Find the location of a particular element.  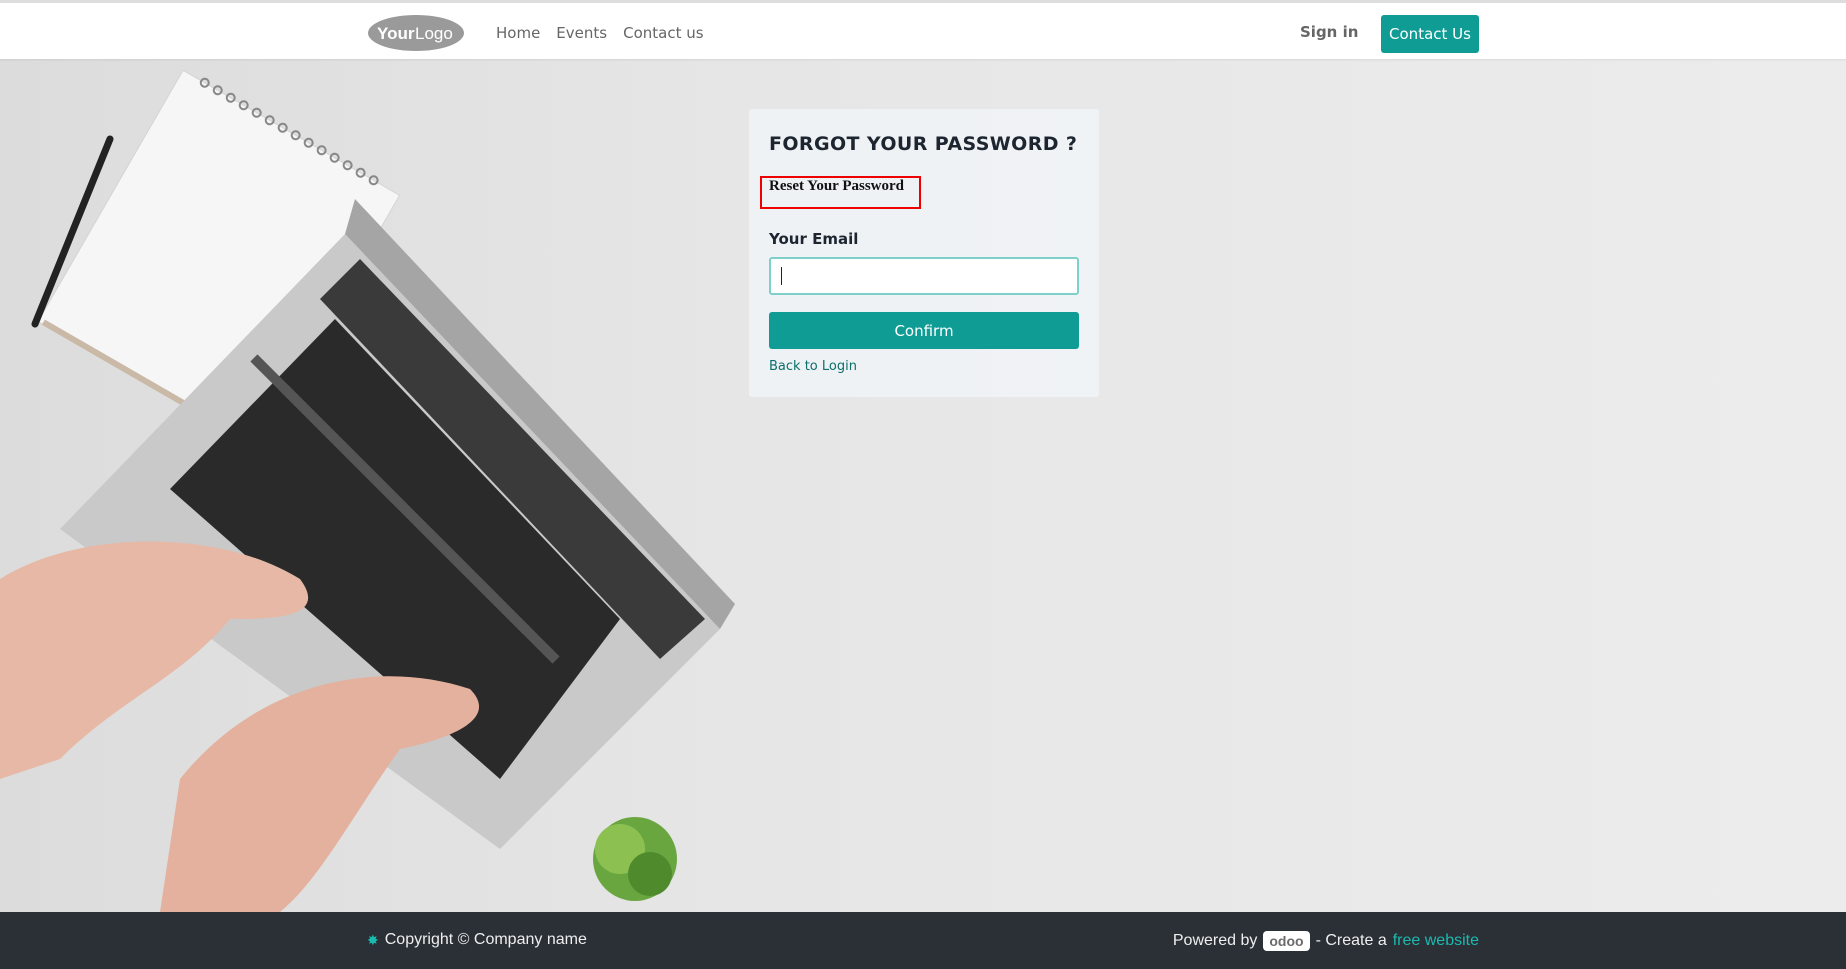

sign-in-link: Sign in is located at coordinates (1329, 32).